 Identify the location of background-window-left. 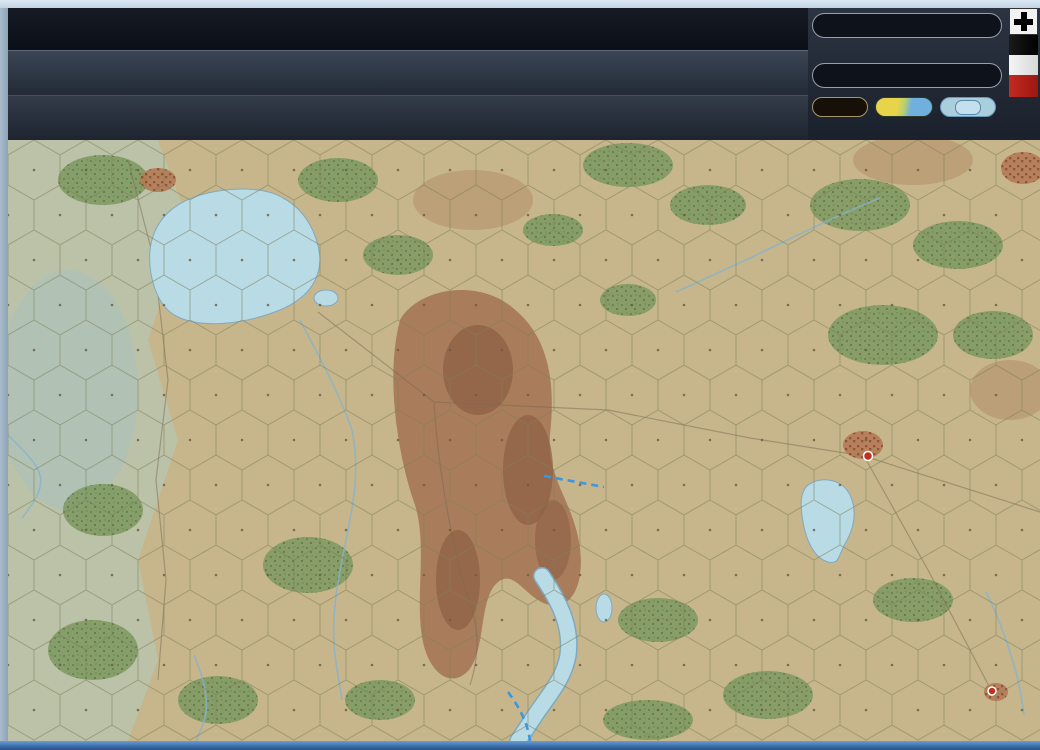
(4, 374).